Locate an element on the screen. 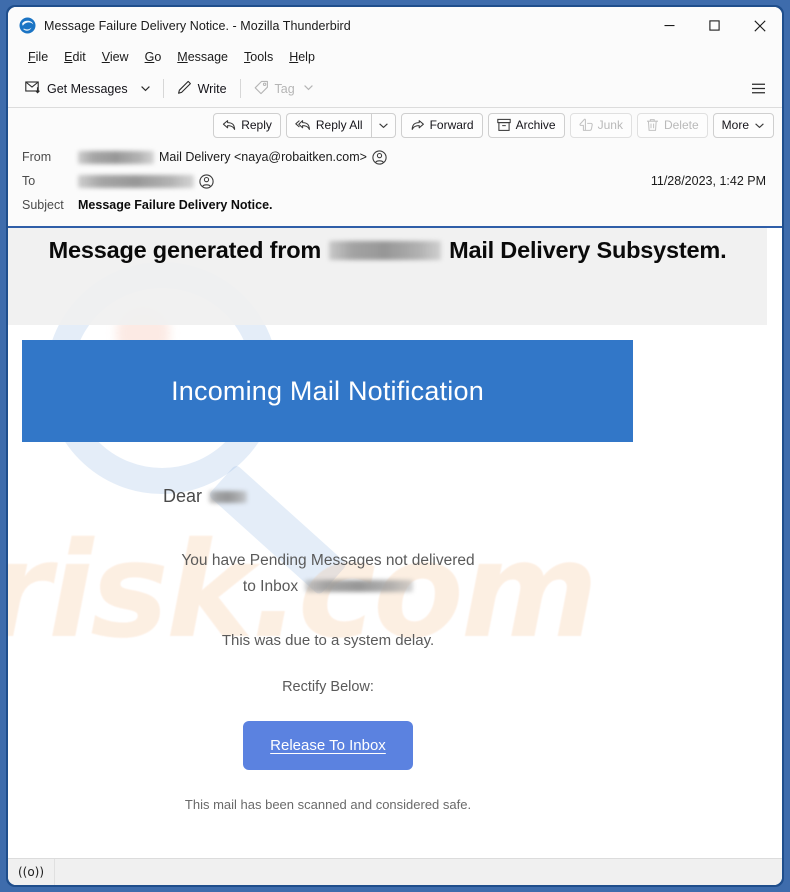 The width and height of the screenshot is (790, 892). tag-dropdown-icon is located at coordinates (308, 89).